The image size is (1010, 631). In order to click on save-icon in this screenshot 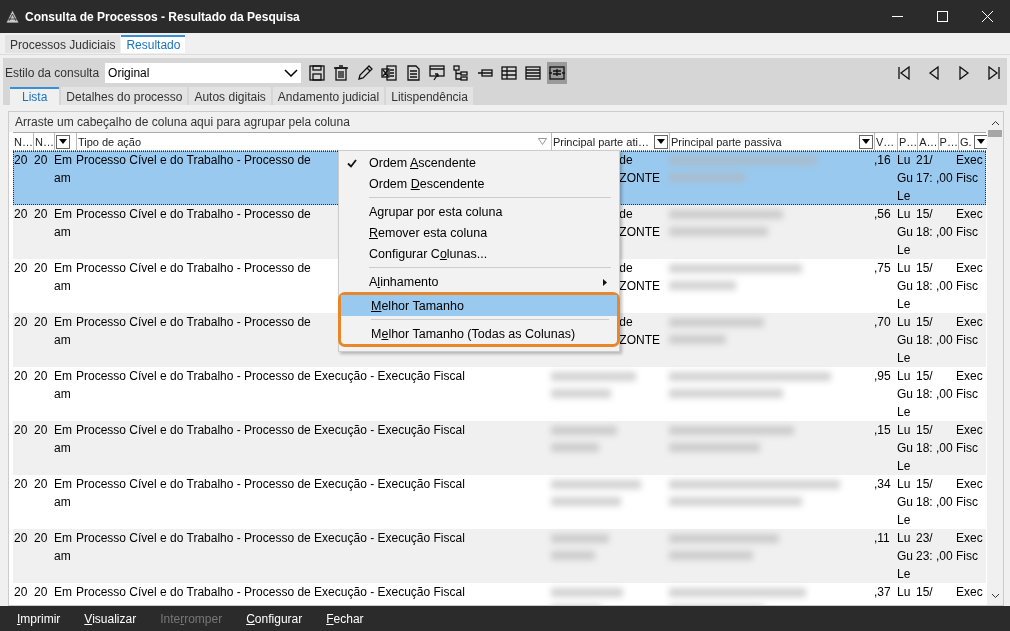, I will do `click(317, 73)`.